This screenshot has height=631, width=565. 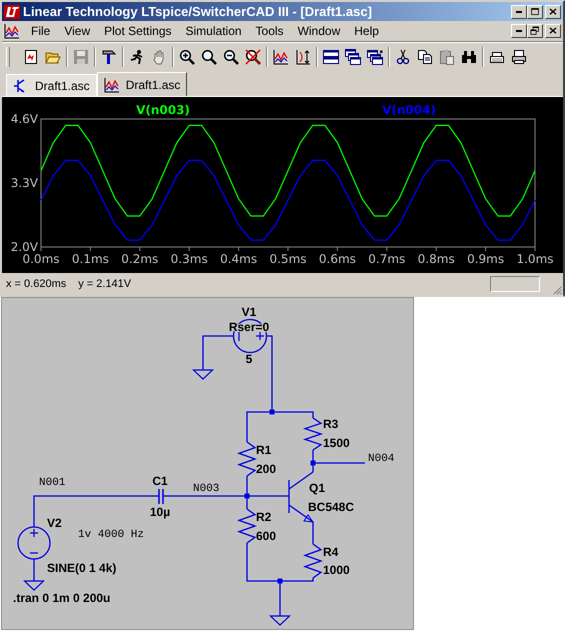 I want to click on printer-icon, so click(x=519, y=56).